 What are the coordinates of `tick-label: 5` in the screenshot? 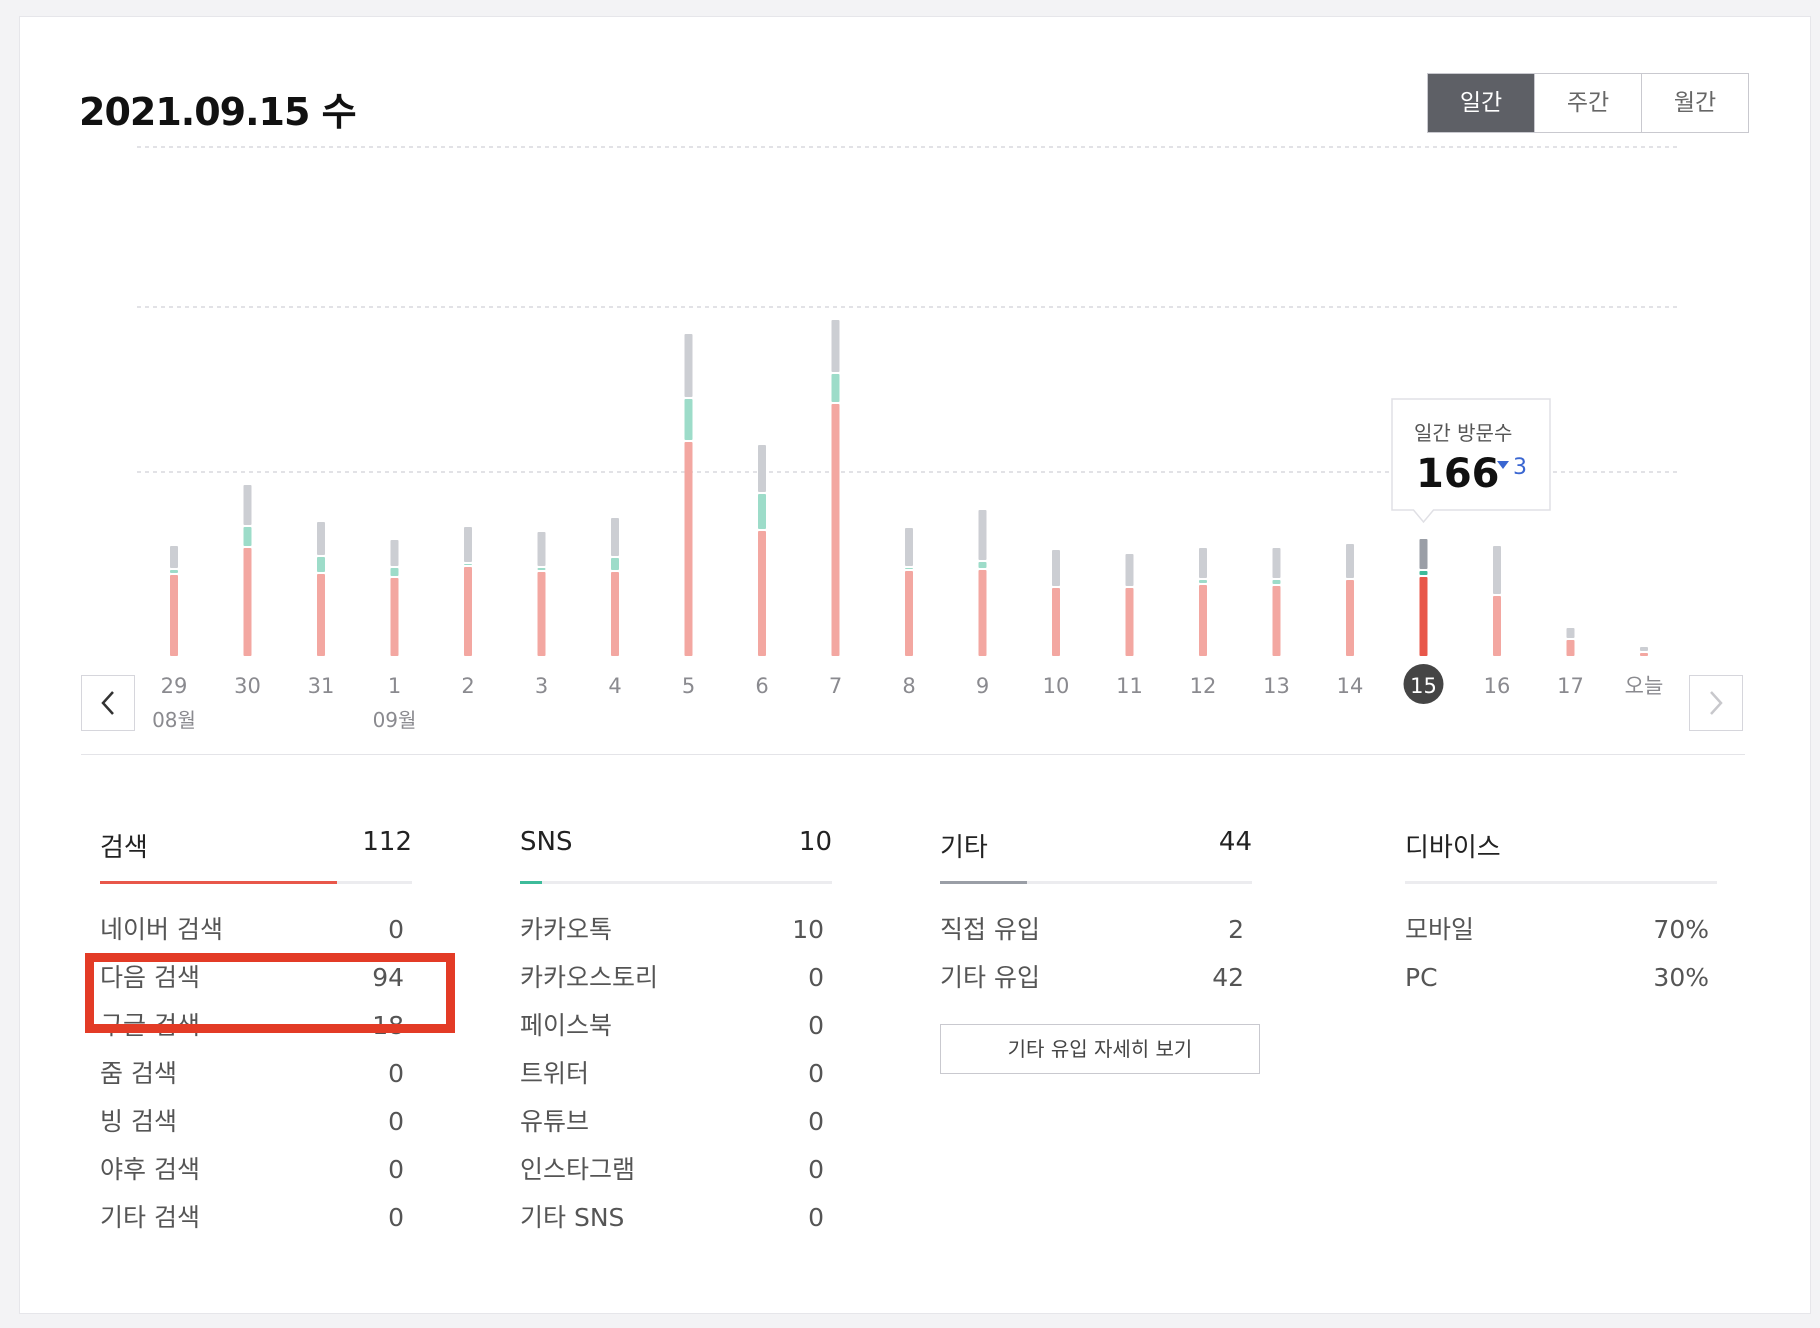 It's located at (688, 686).